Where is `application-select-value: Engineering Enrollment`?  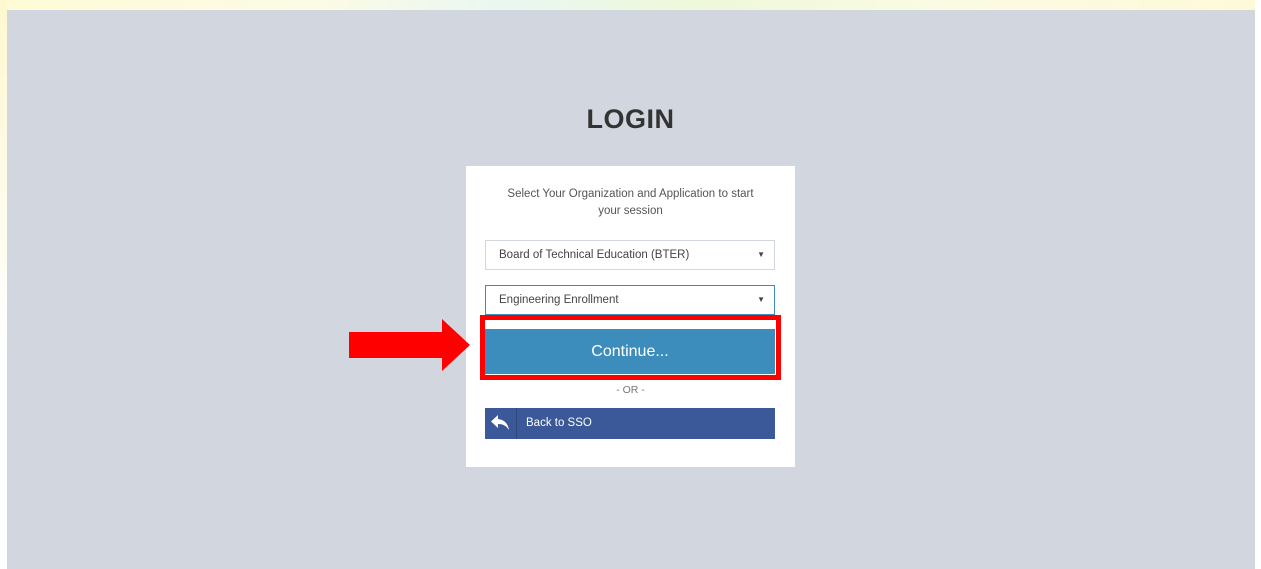 application-select-value: Engineering Enrollment is located at coordinates (559, 300).